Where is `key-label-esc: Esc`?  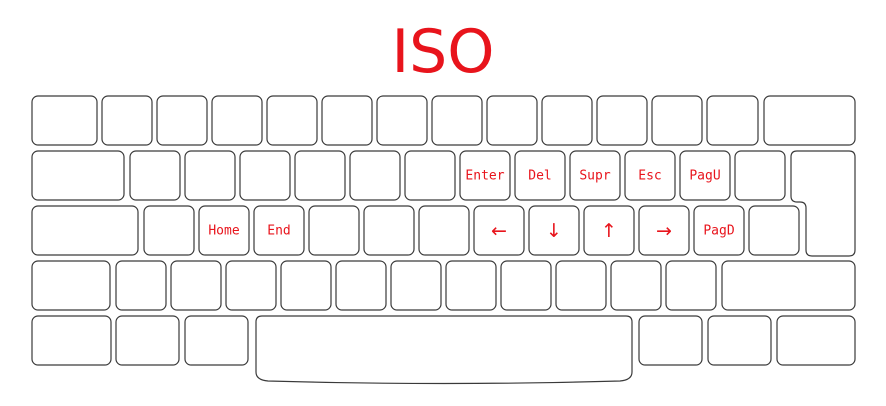 key-label-esc: Esc is located at coordinates (649, 176).